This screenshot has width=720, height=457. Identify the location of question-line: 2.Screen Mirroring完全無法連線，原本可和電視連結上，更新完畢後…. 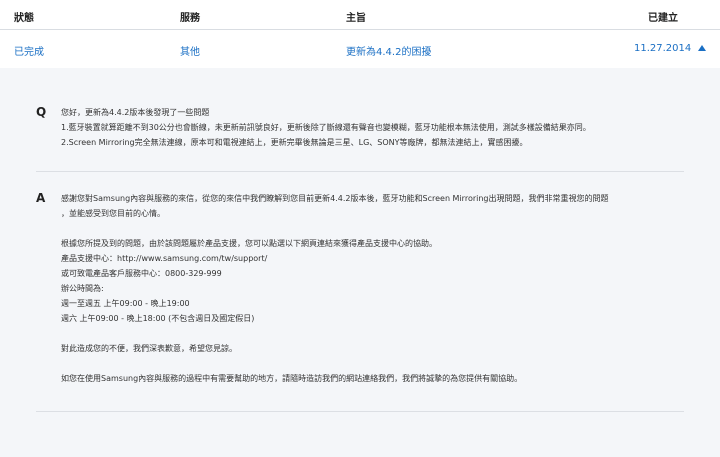
(294, 142).